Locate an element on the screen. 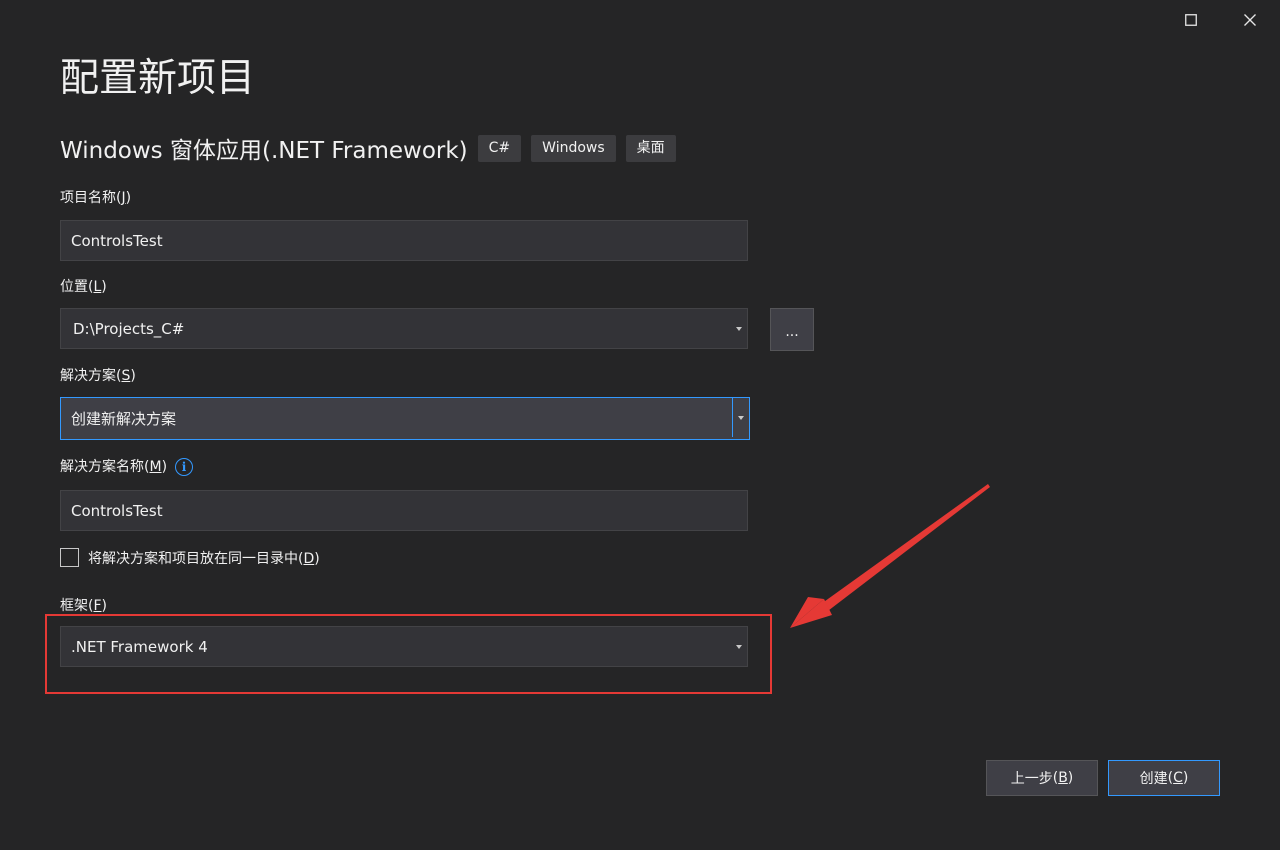  location-value: D:\Projects_C# is located at coordinates (129, 328).